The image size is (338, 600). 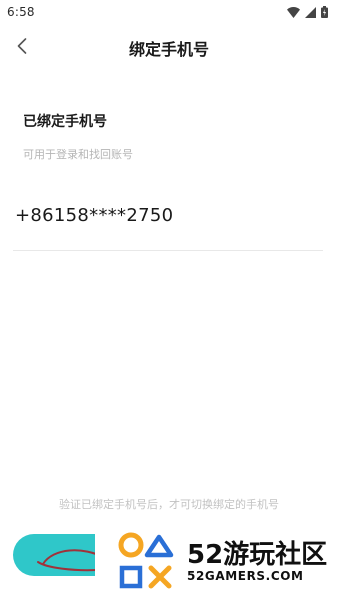 What do you see at coordinates (78, 154) in the screenshot?
I see `bound-phone-subtitle: 可用于登录和找回账号` at bounding box center [78, 154].